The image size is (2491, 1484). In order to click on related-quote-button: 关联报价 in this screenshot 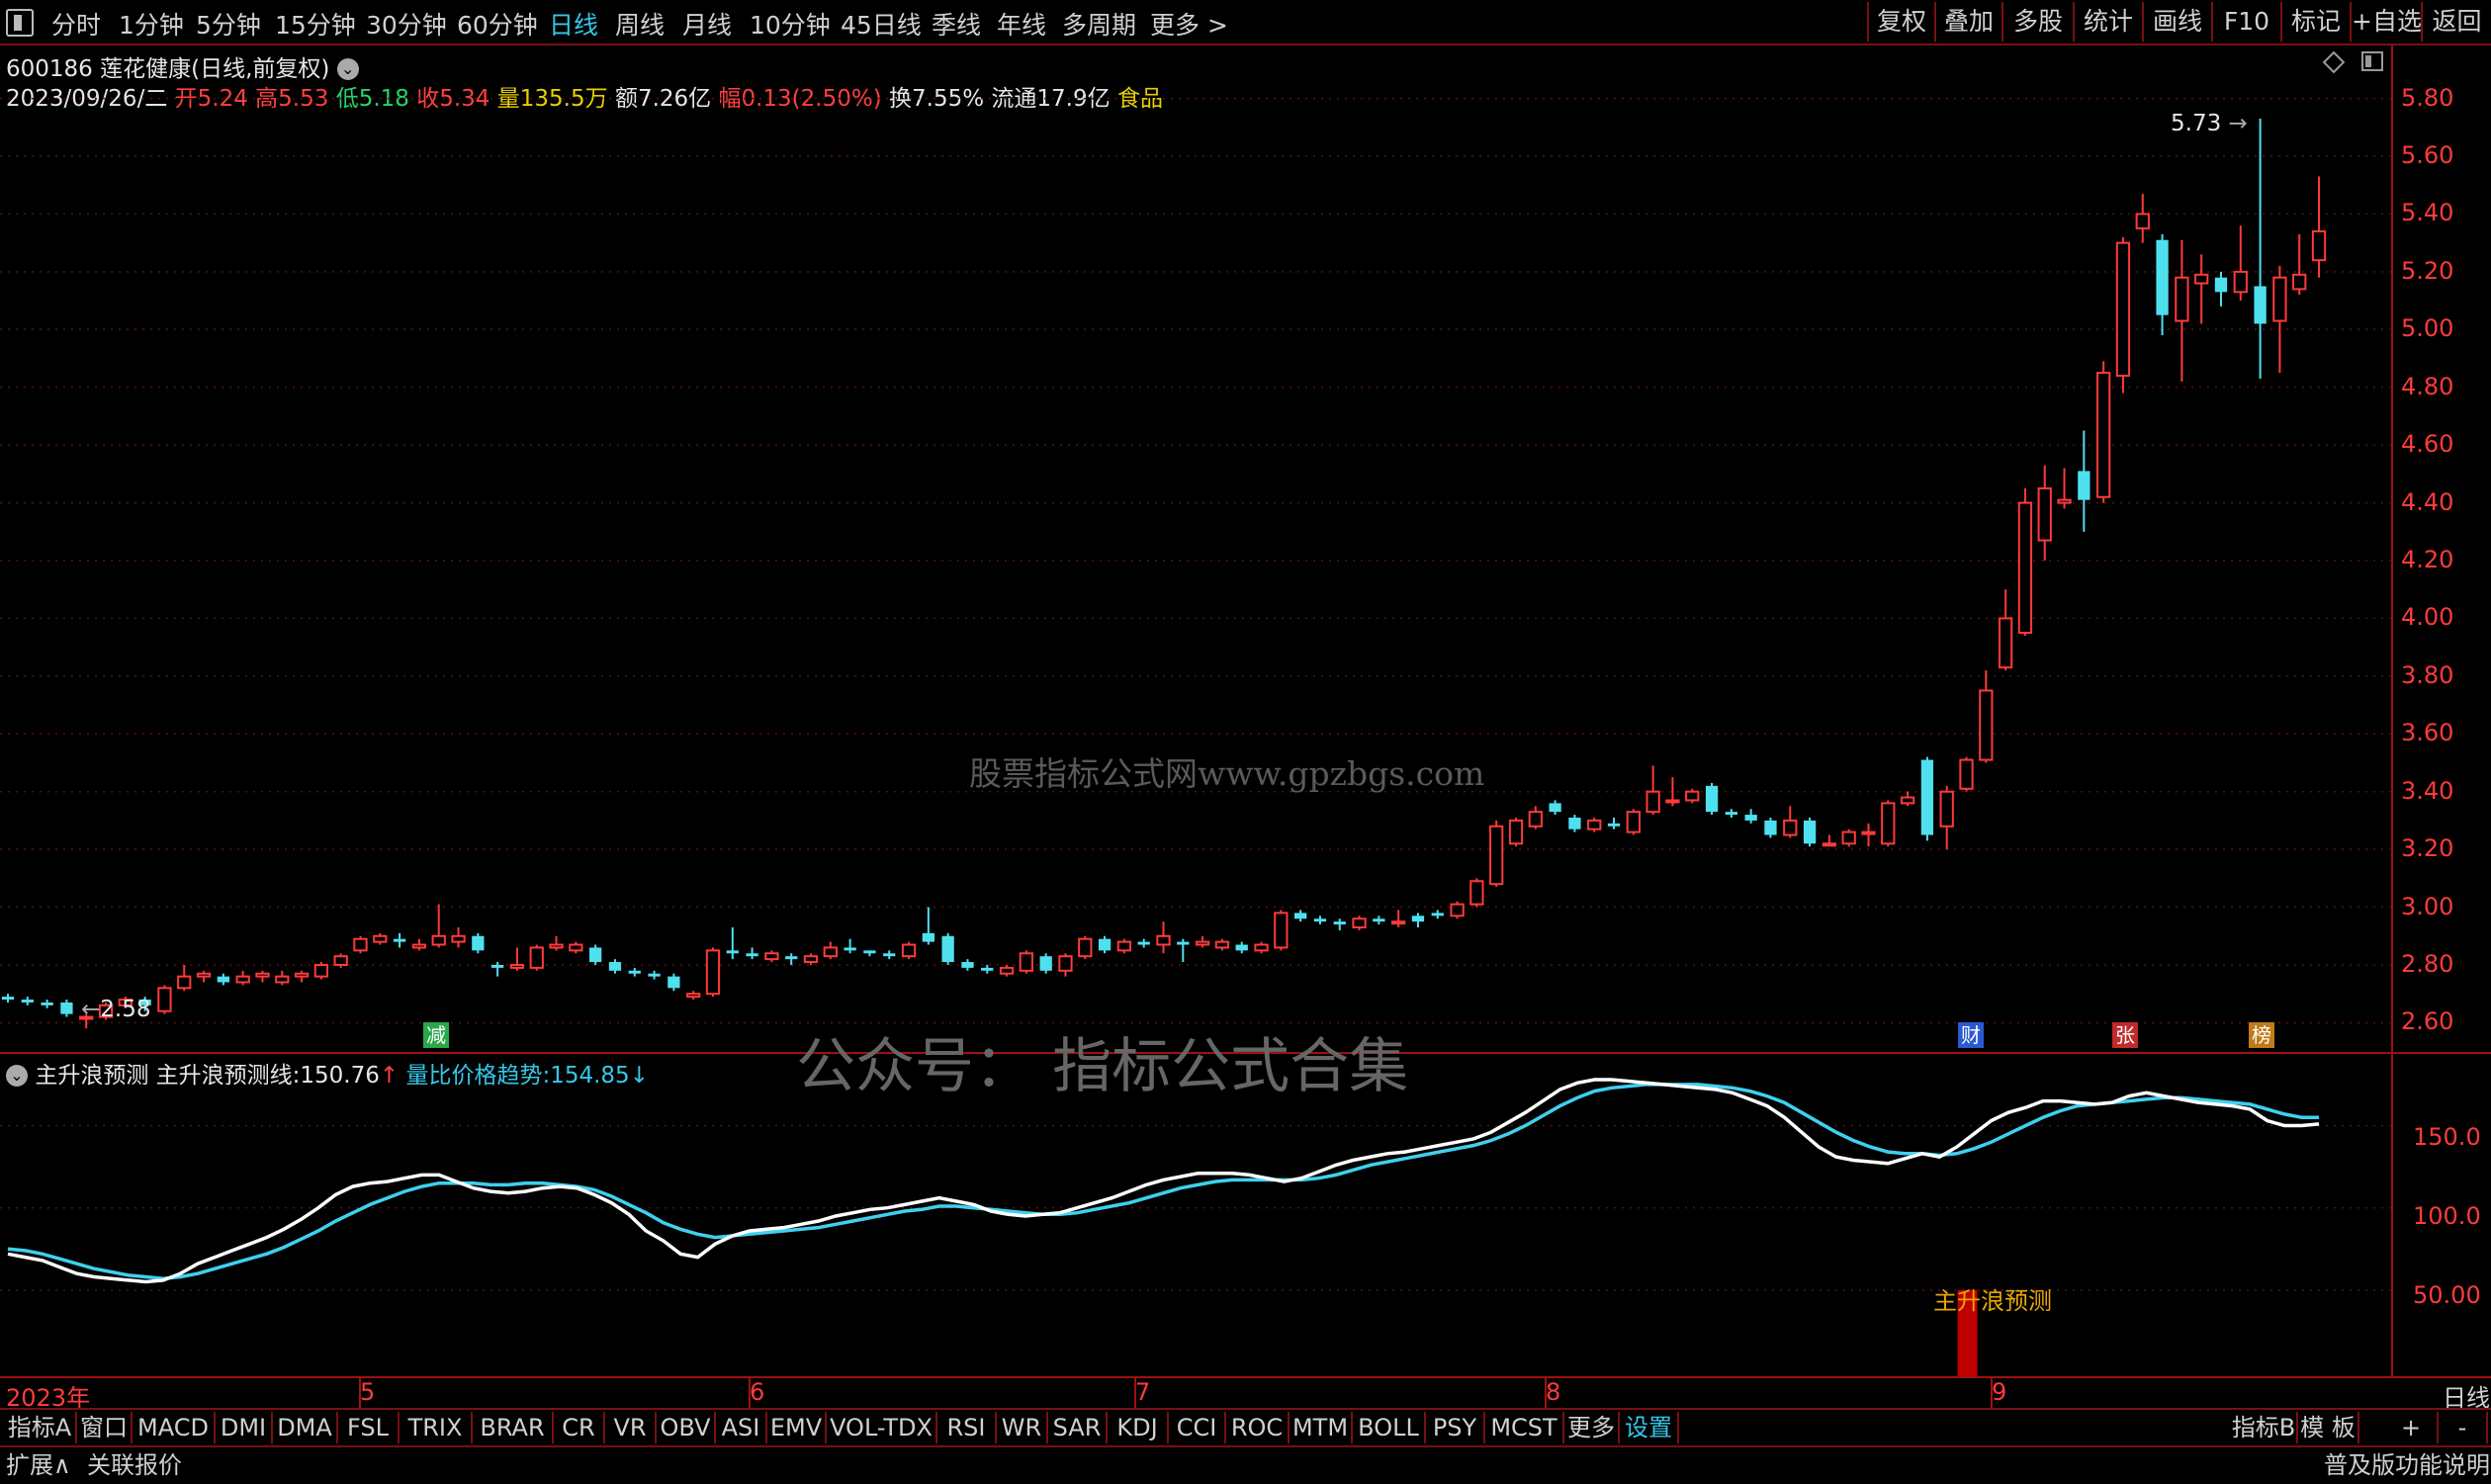, I will do `click(134, 1465)`.